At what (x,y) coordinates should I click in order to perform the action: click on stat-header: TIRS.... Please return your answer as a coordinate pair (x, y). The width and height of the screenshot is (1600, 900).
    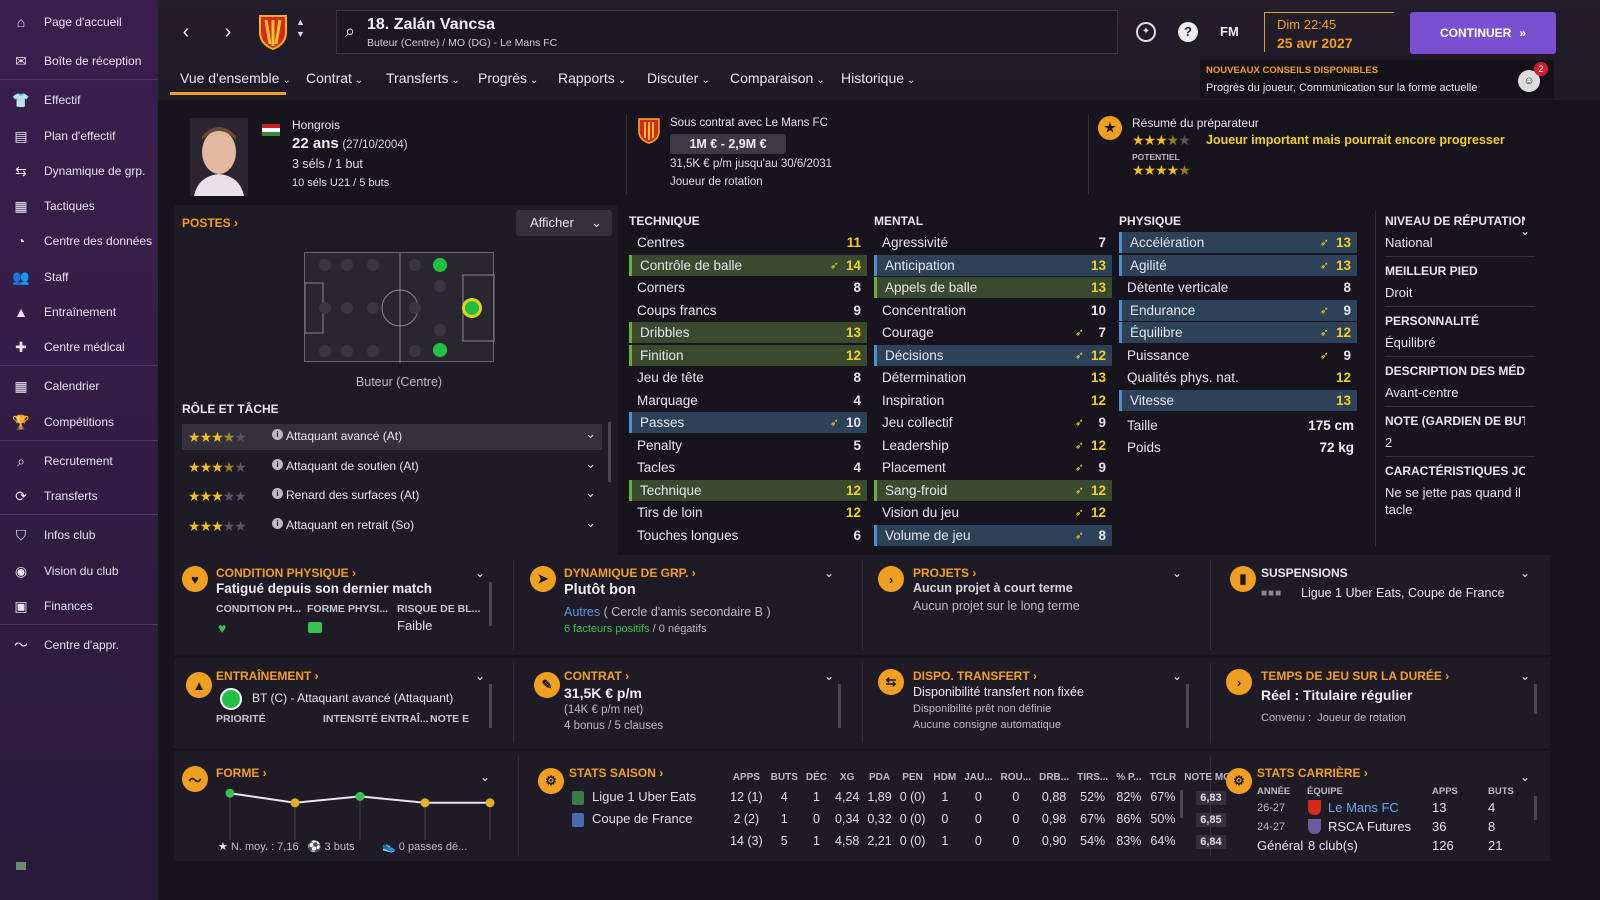
    Looking at the image, I should click on (1092, 777).